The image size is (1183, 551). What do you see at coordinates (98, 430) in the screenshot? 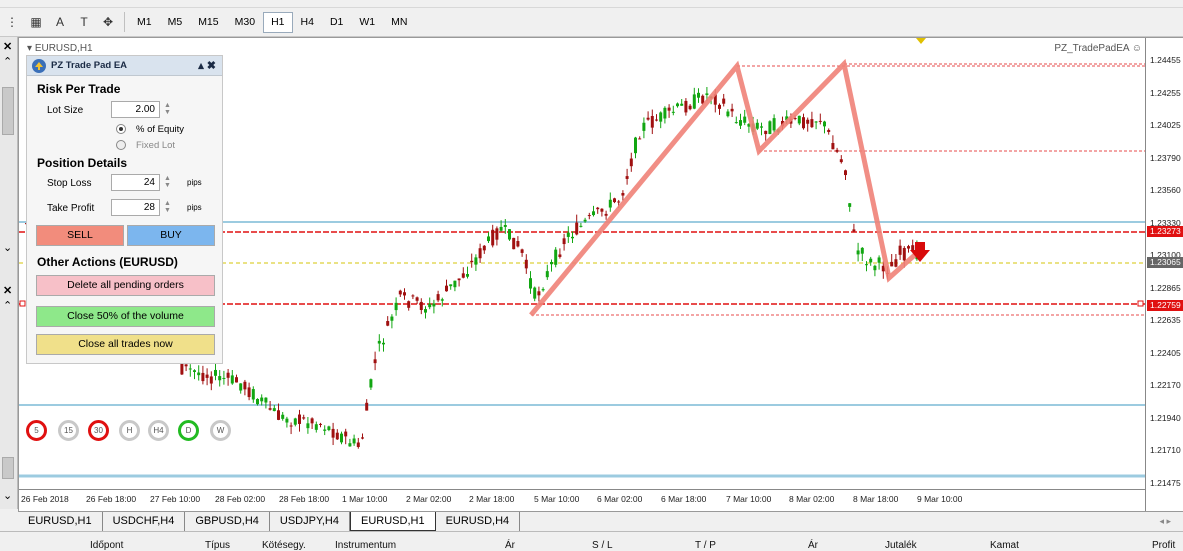
I see `timeframe-circle-button: 30` at bounding box center [98, 430].